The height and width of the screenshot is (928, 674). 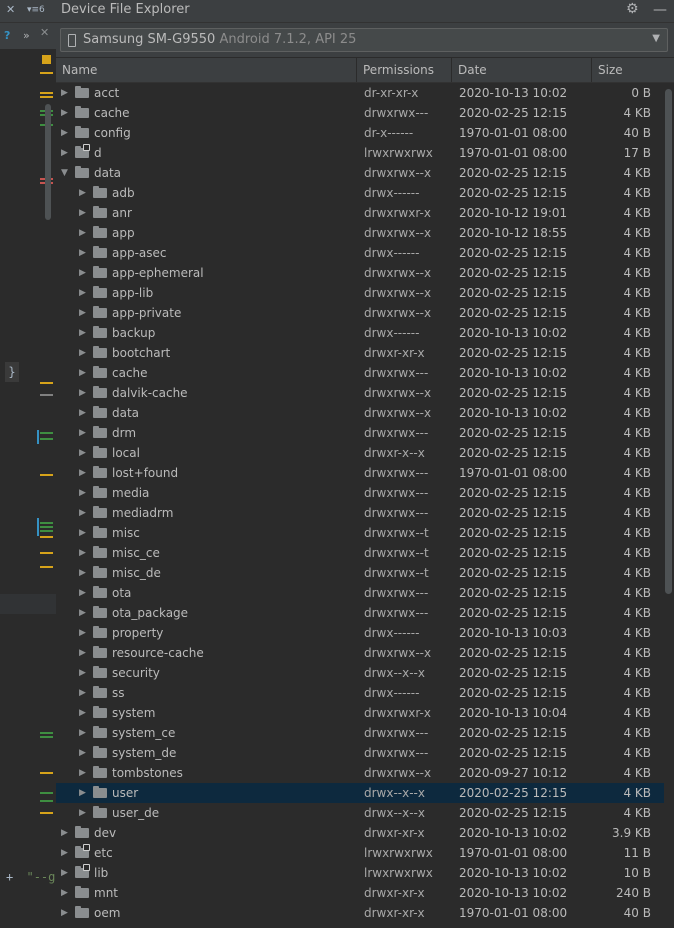 I want to click on file-row: ▶ user drwx--x--x 2020-02-25 12:15 4 KB, so click(x=360, y=793).